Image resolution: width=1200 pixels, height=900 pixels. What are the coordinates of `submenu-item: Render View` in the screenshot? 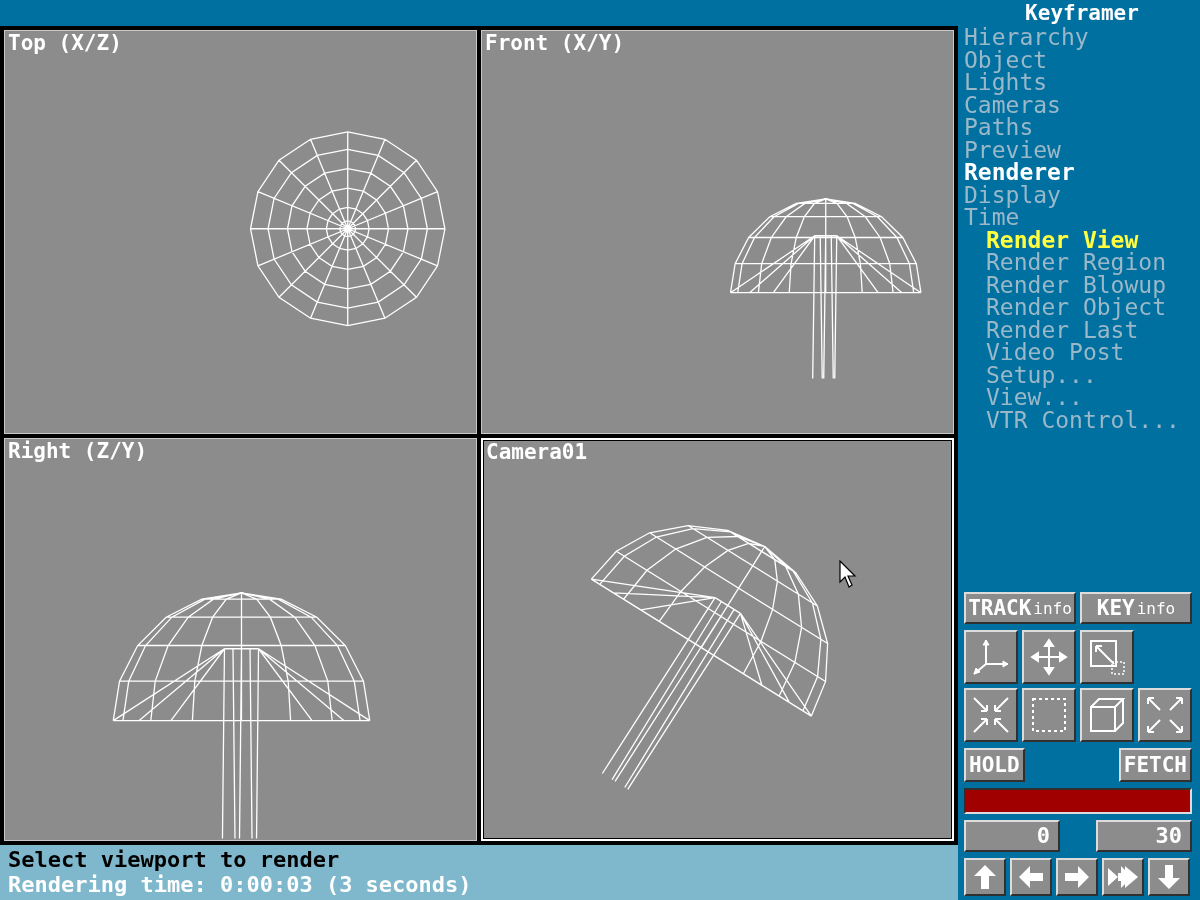 It's located at (1082, 239).